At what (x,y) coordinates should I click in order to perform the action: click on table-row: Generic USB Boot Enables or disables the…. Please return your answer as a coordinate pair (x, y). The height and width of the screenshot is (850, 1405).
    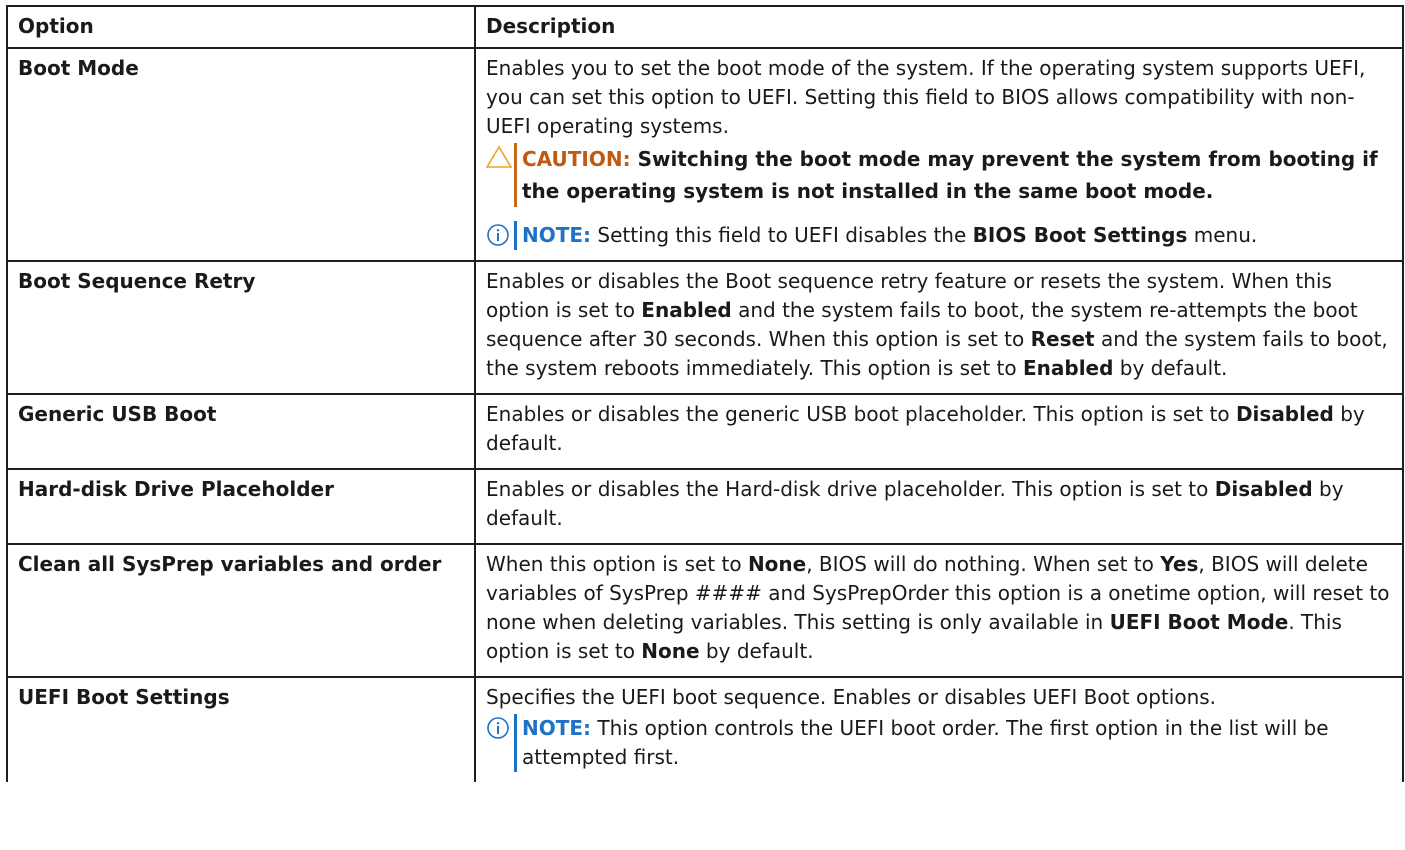
    Looking at the image, I should click on (705, 431).